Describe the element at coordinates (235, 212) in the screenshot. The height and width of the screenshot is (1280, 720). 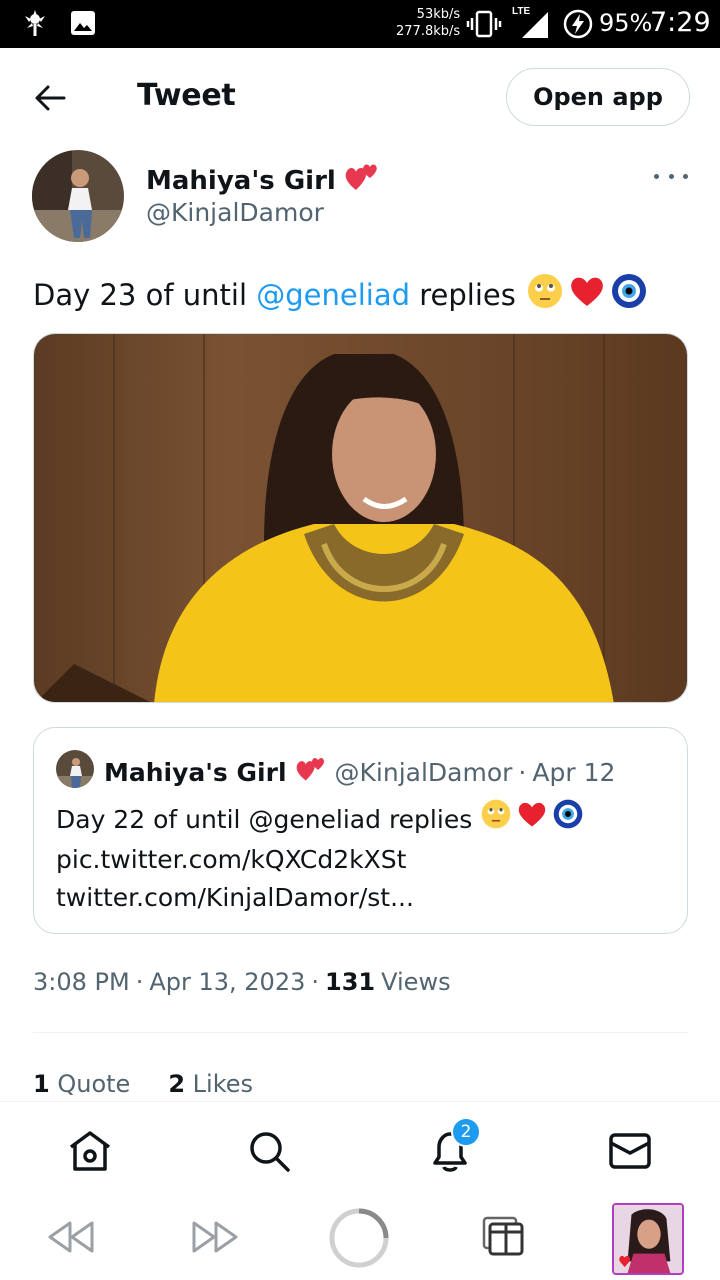
I see `author-handle: @KinjalDamor` at that location.